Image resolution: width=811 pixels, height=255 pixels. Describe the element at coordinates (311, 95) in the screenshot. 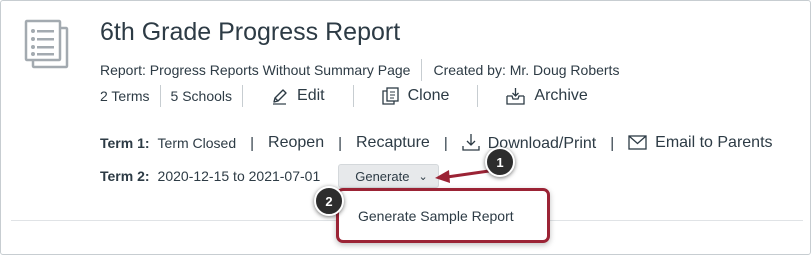

I see `edit-label: Edit` at that location.